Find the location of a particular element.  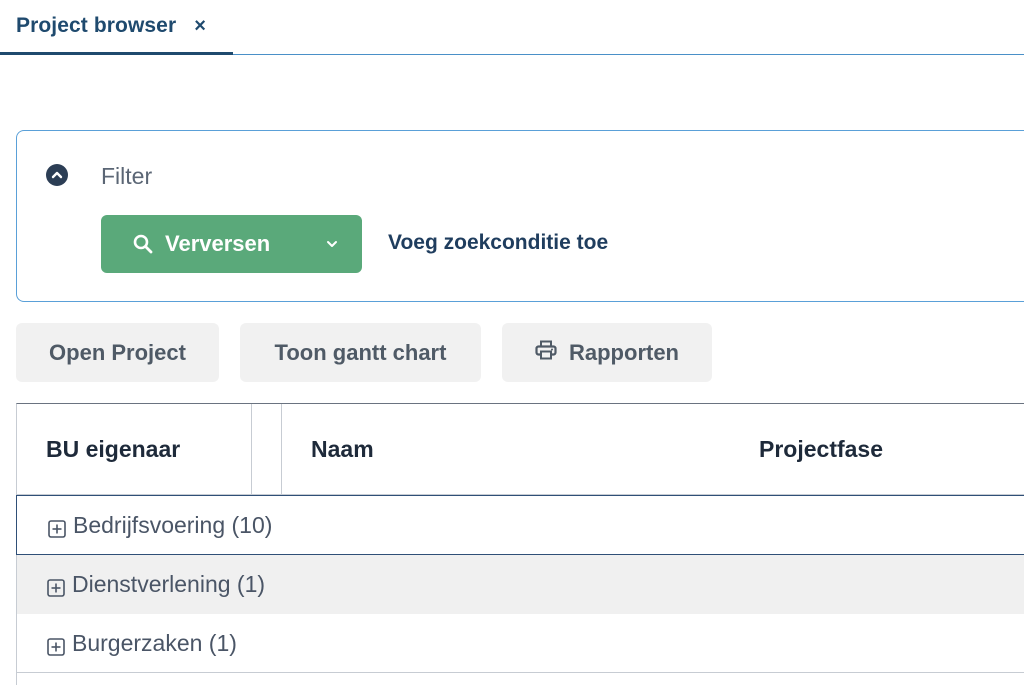

group-row: Burgerzaken (1) is located at coordinates (520, 643).